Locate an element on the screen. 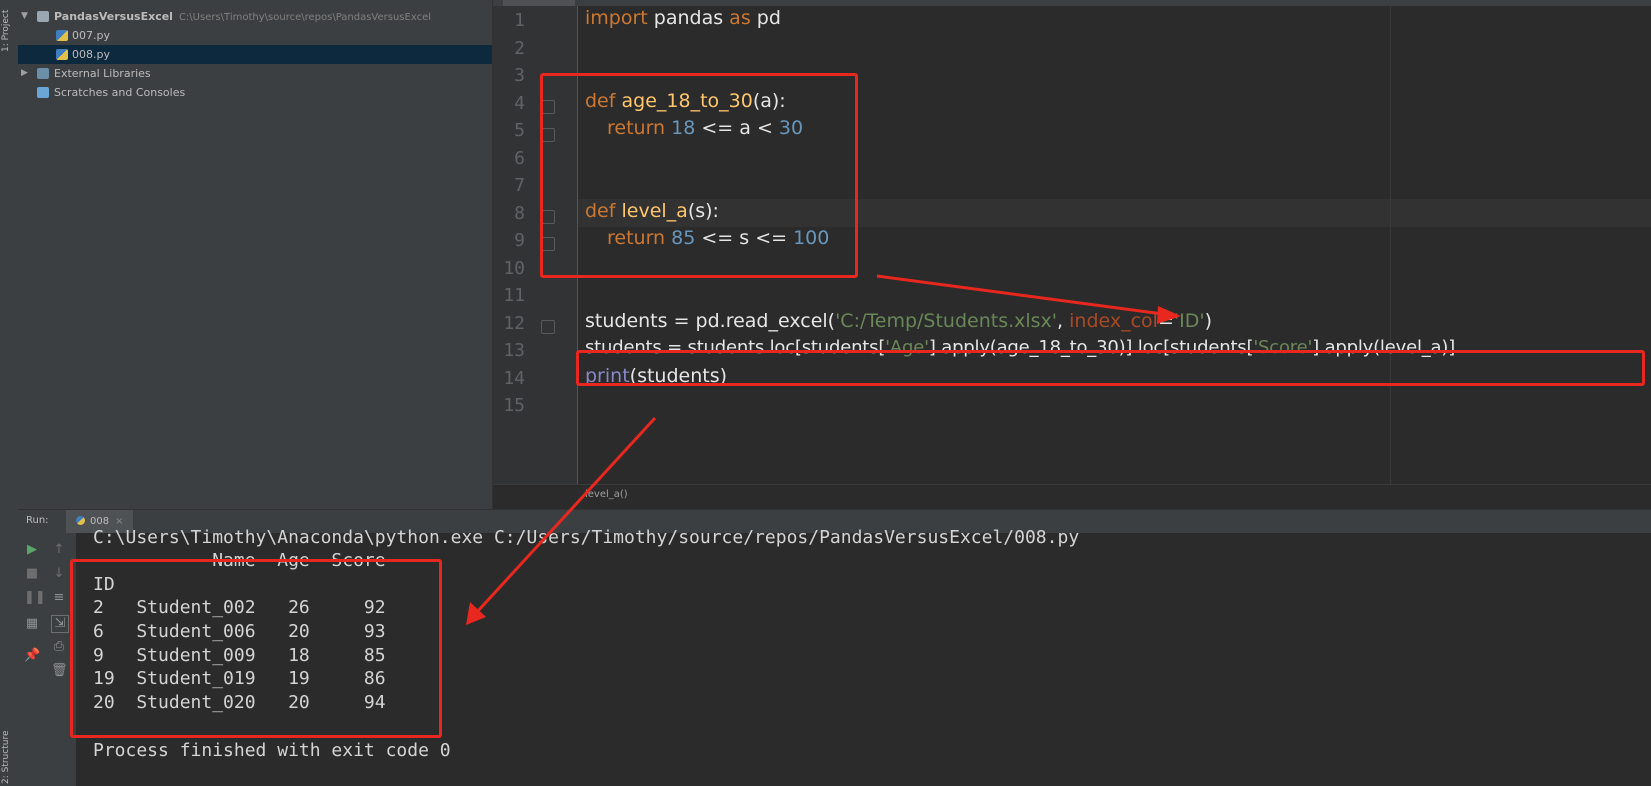 The image size is (1651, 786). line-number: 4 is located at coordinates (519, 103).